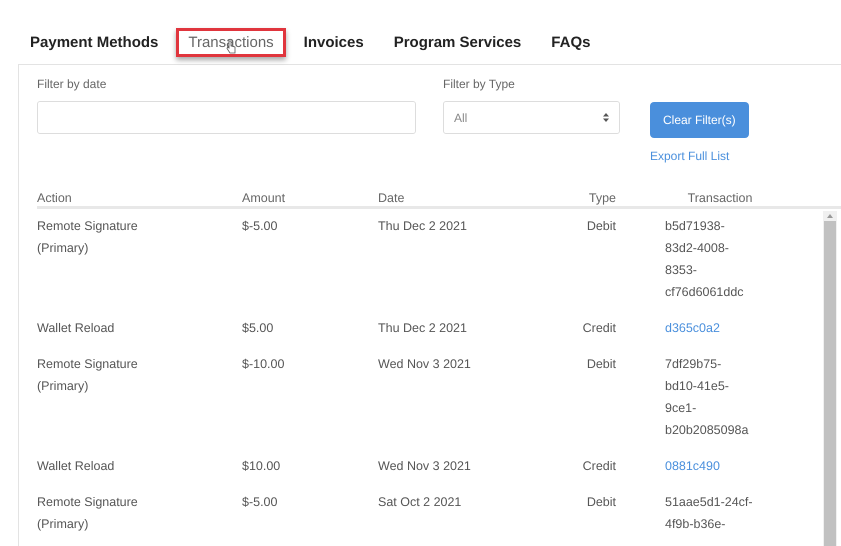 This screenshot has width=841, height=546. I want to click on date-input-field, so click(226, 117).